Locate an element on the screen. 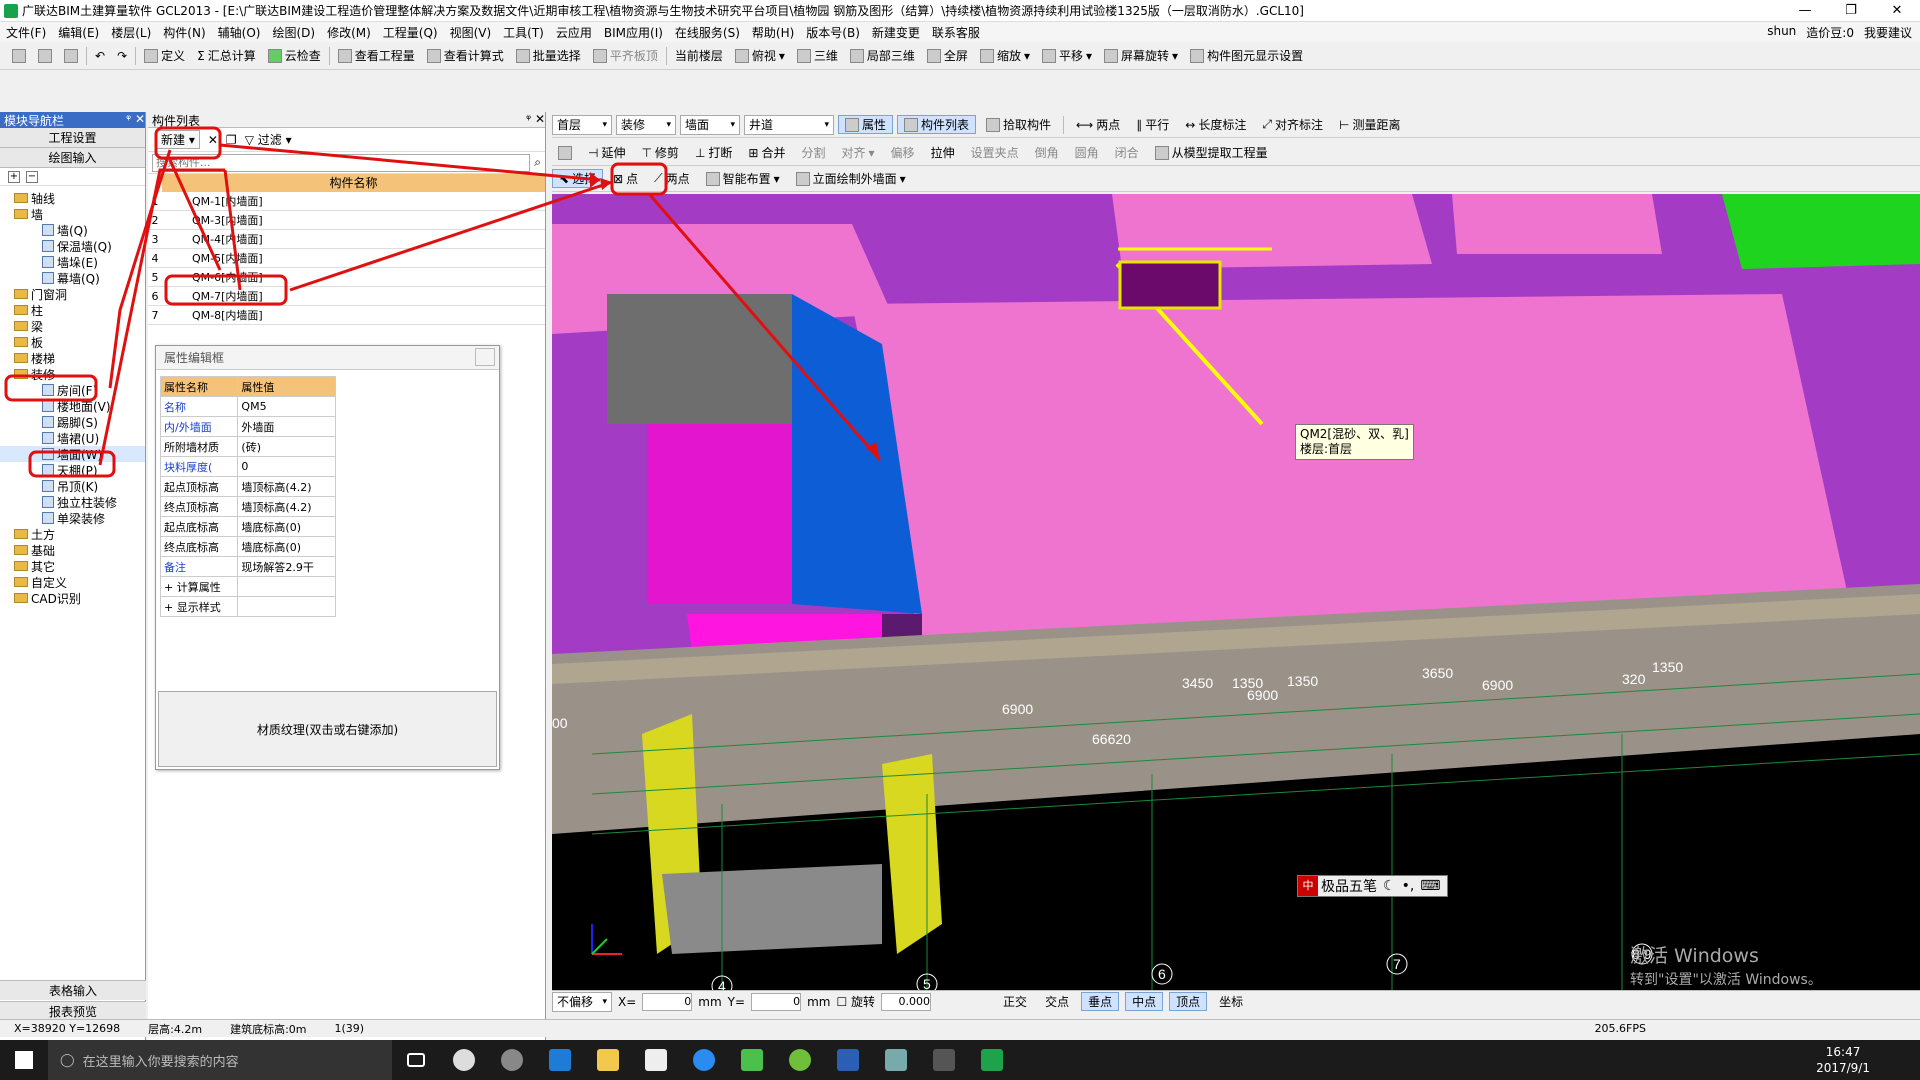 This screenshot has height=1080, width=1920. menu-edit: 编辑(E) is located at coordinates (78, 32).